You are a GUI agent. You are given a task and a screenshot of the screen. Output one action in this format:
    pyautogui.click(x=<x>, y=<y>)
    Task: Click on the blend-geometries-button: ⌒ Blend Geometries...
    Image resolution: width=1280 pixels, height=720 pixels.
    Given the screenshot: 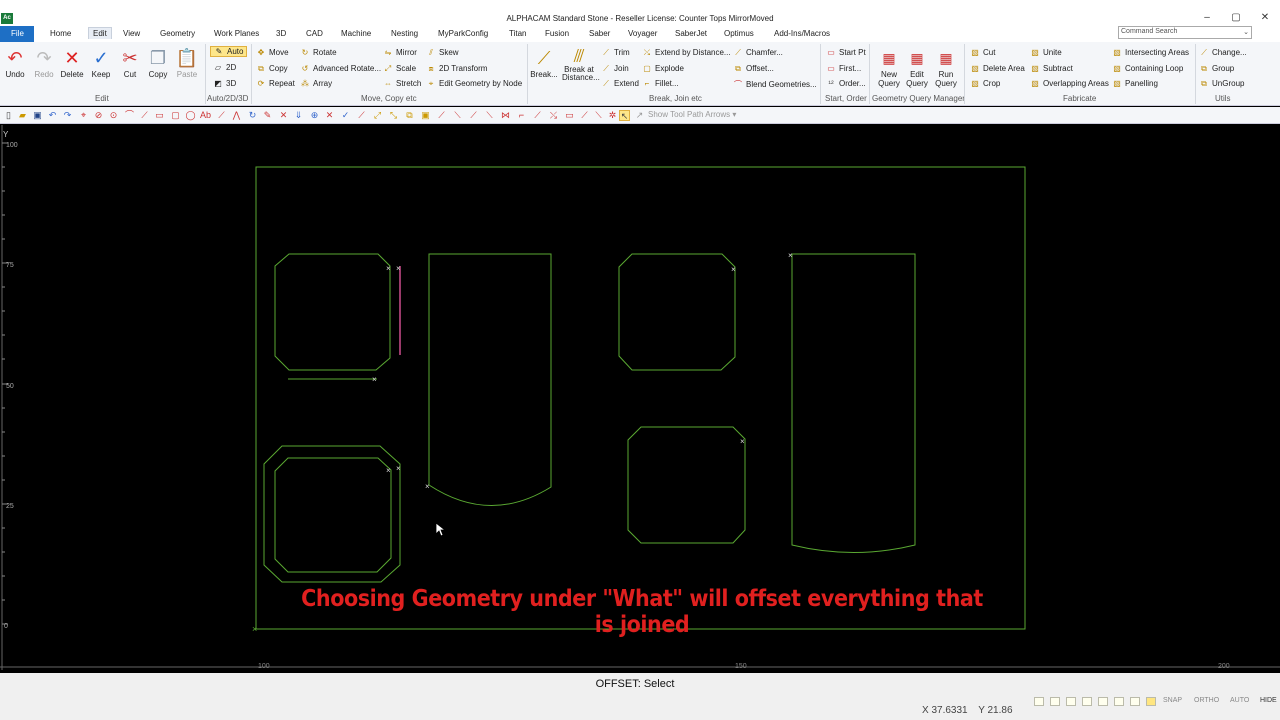 What is the action you would take?
    pyautogui.click(x=775, y=84)
    